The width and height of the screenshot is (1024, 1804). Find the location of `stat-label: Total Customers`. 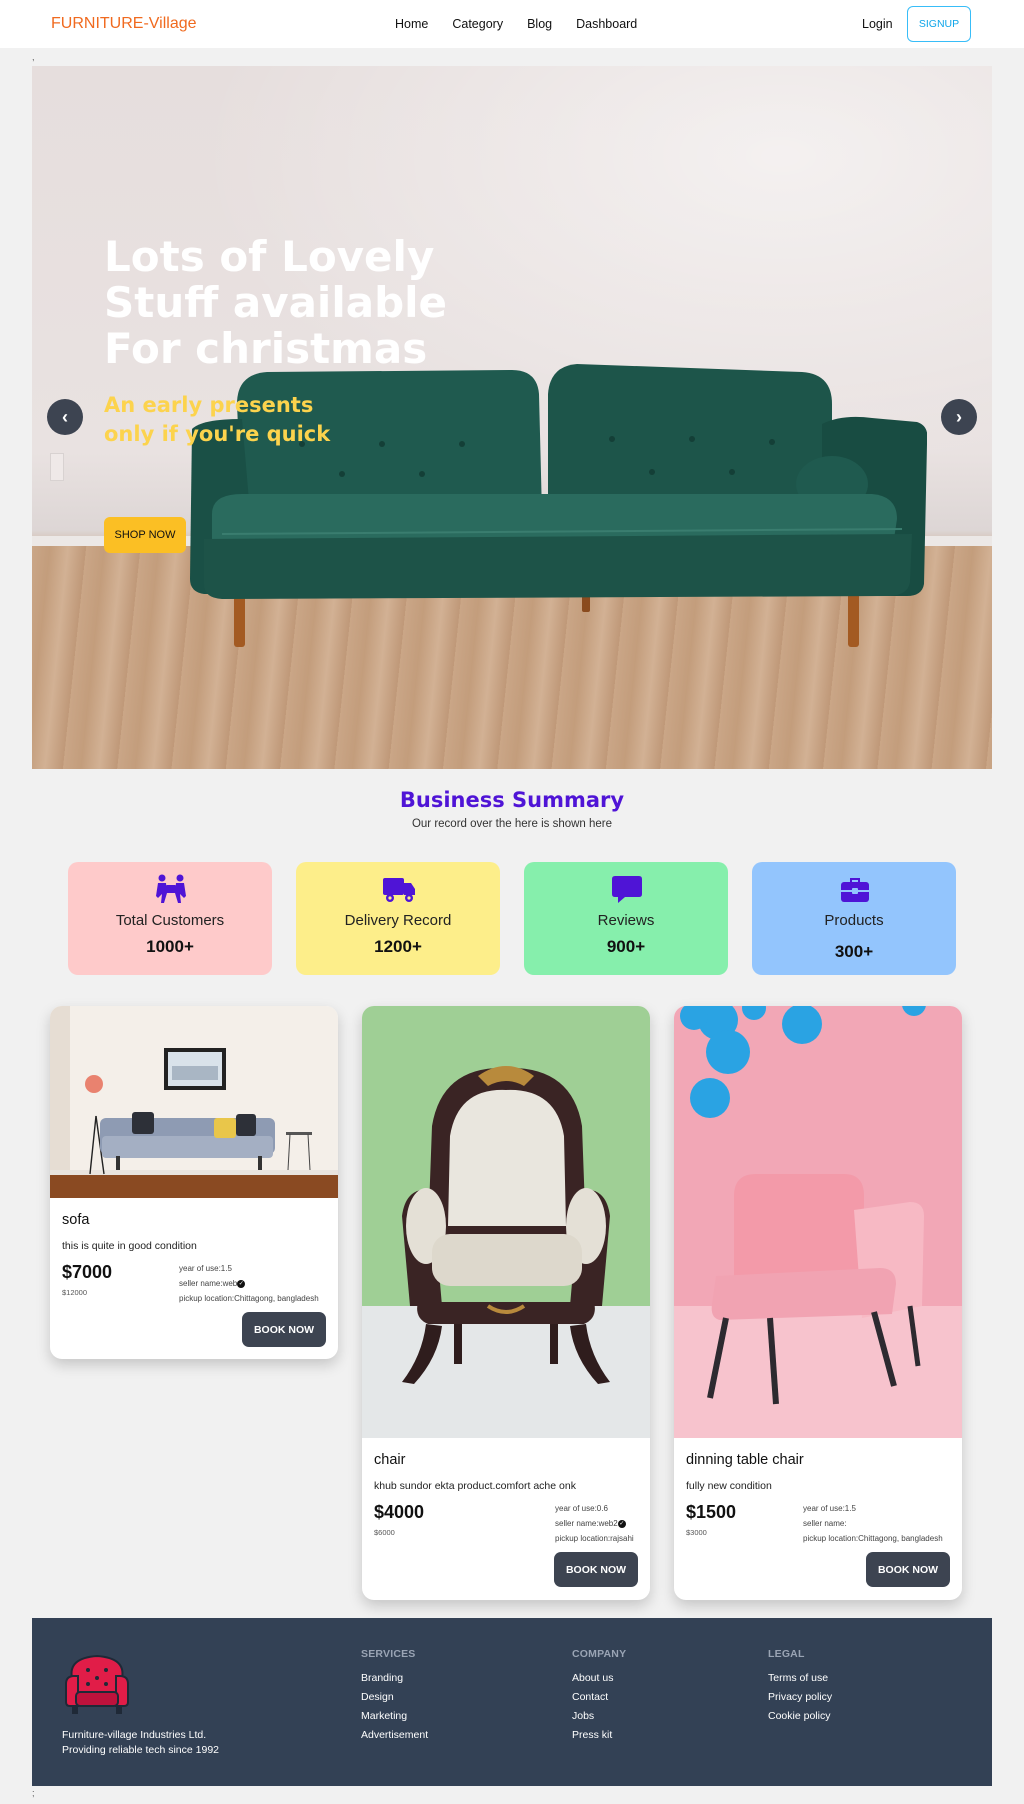

stat-label: Total Customers is located at coordinates (170, 920).